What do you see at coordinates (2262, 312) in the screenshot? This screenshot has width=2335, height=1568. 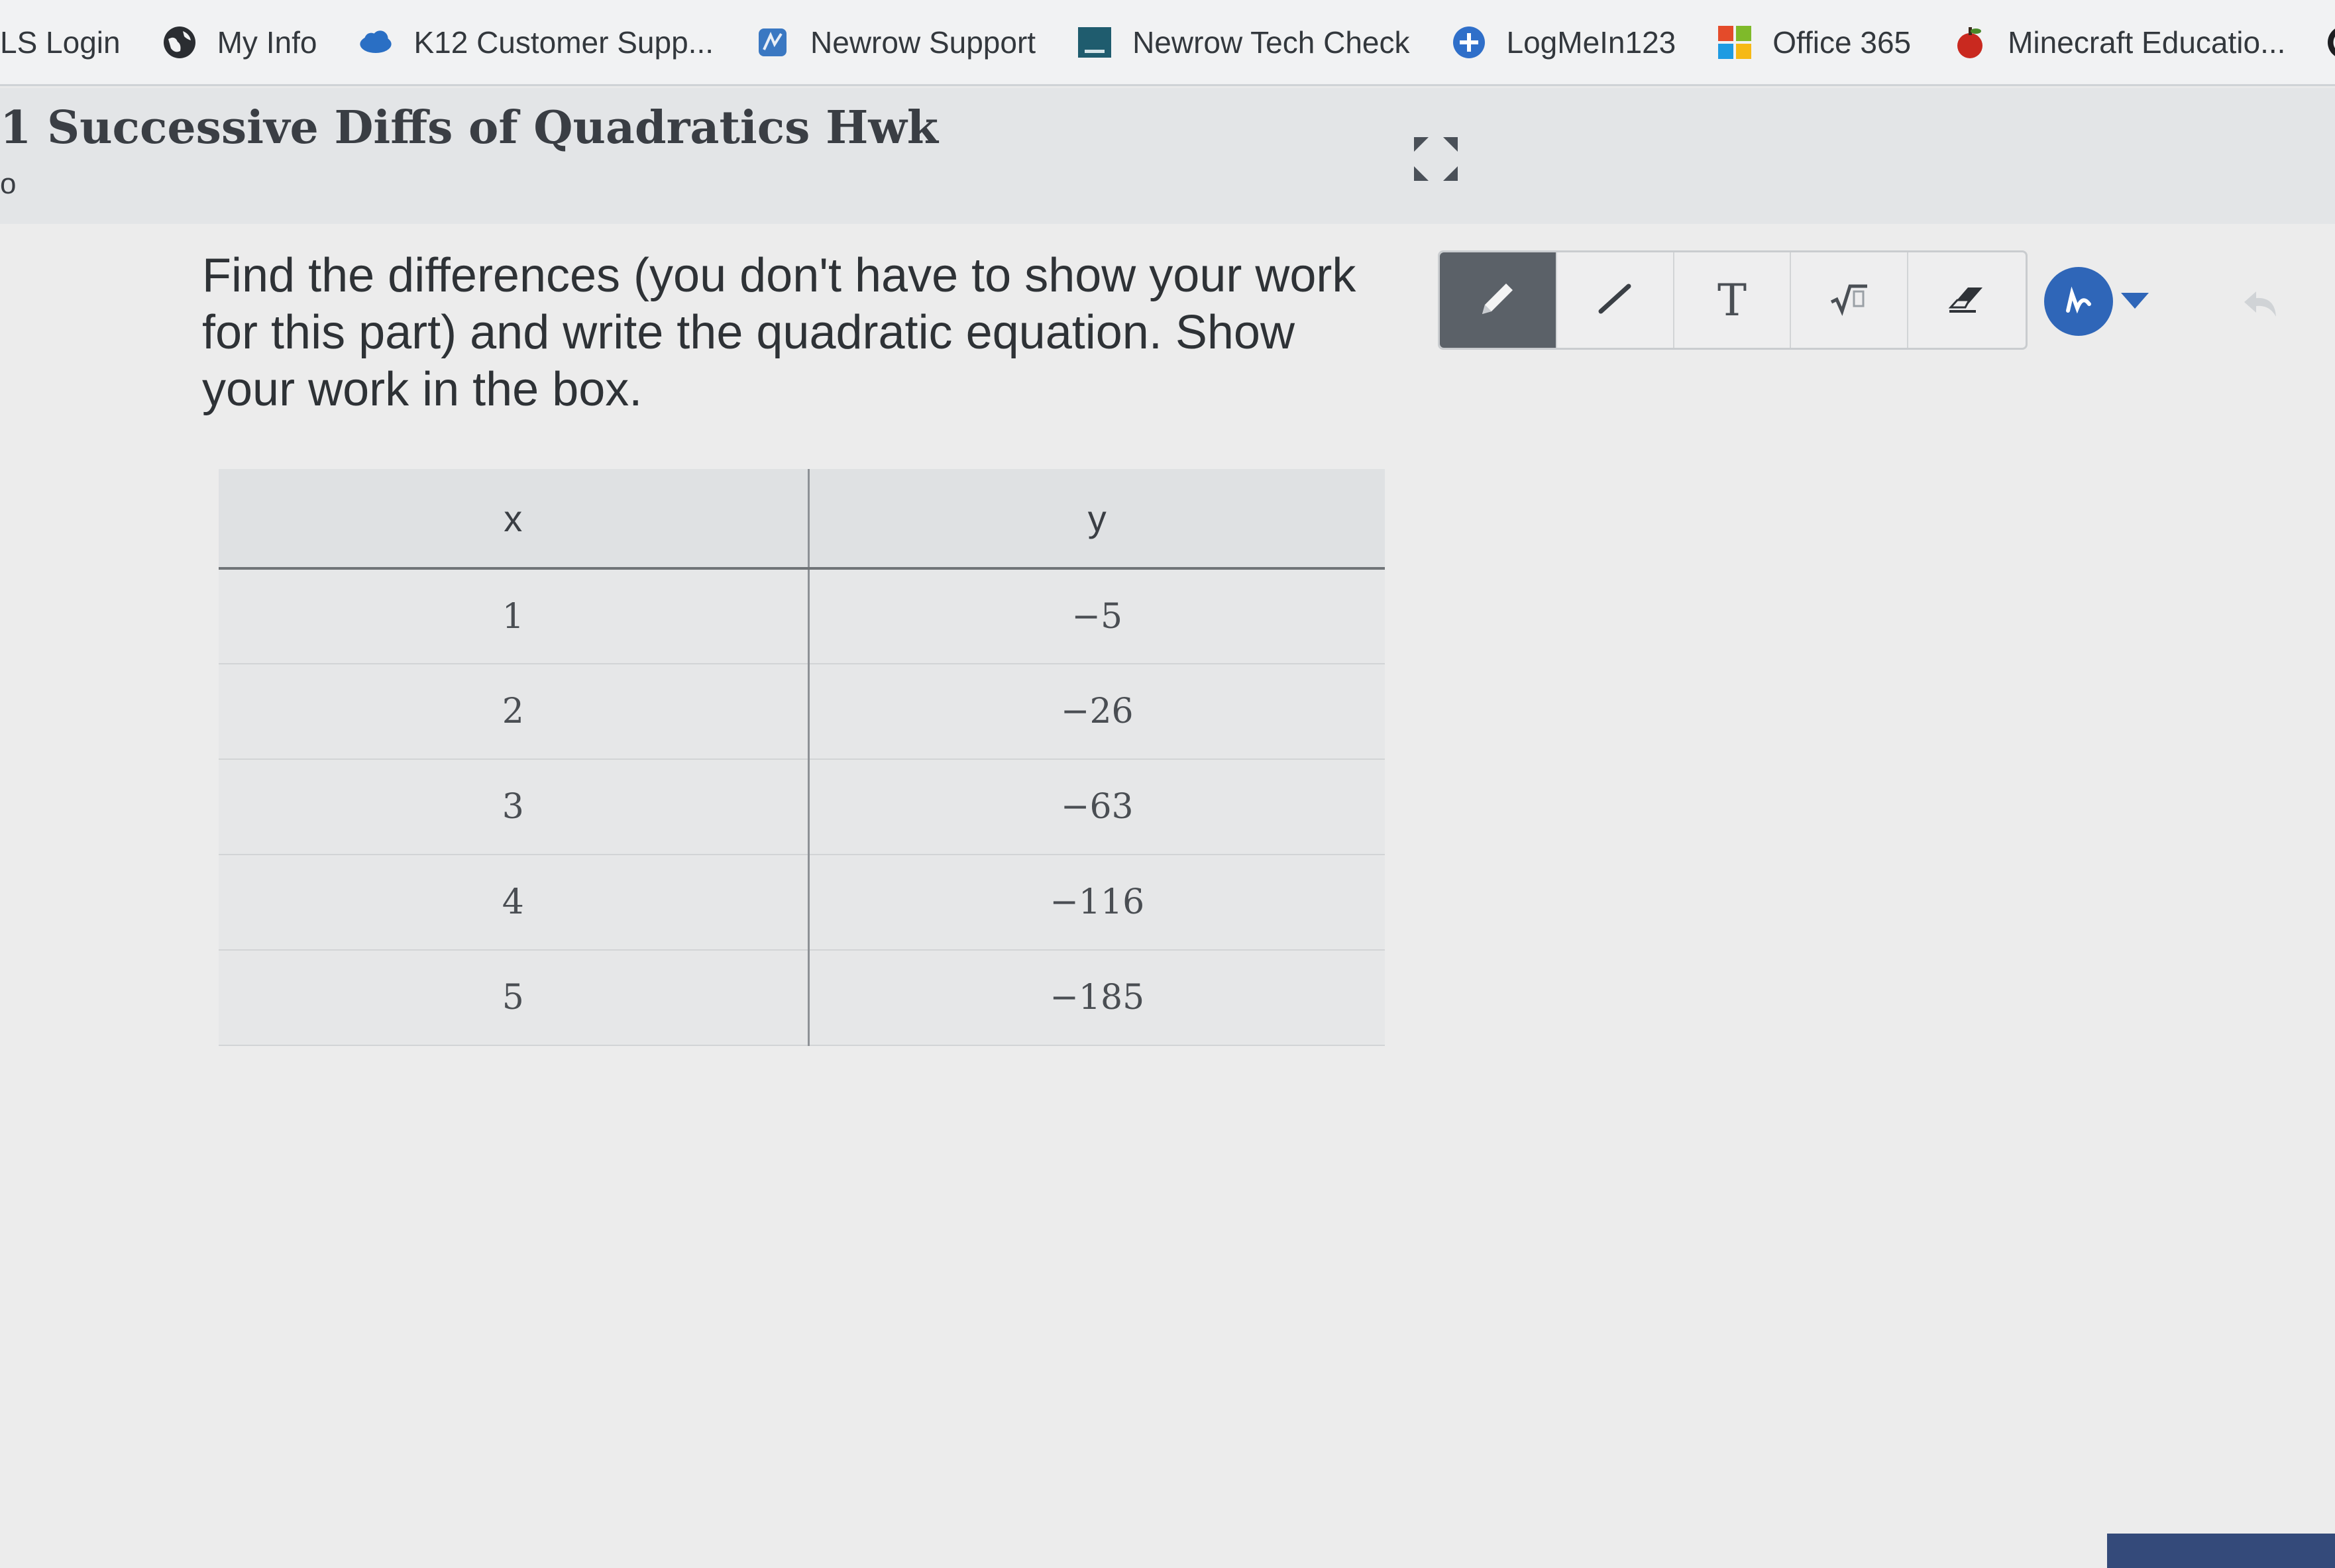 I see `undo-icon` at bounding box center [2262, 312].